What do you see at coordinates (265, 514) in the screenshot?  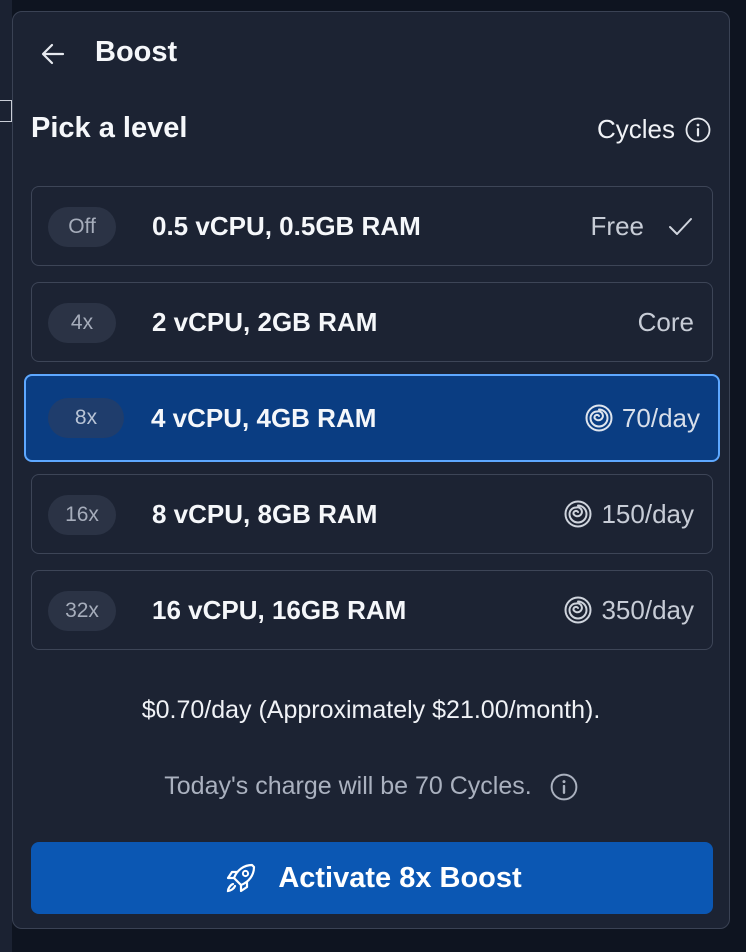 I see `level-spec: 8 vCPU, 8GB RAM` at bounding box center [265, 514].